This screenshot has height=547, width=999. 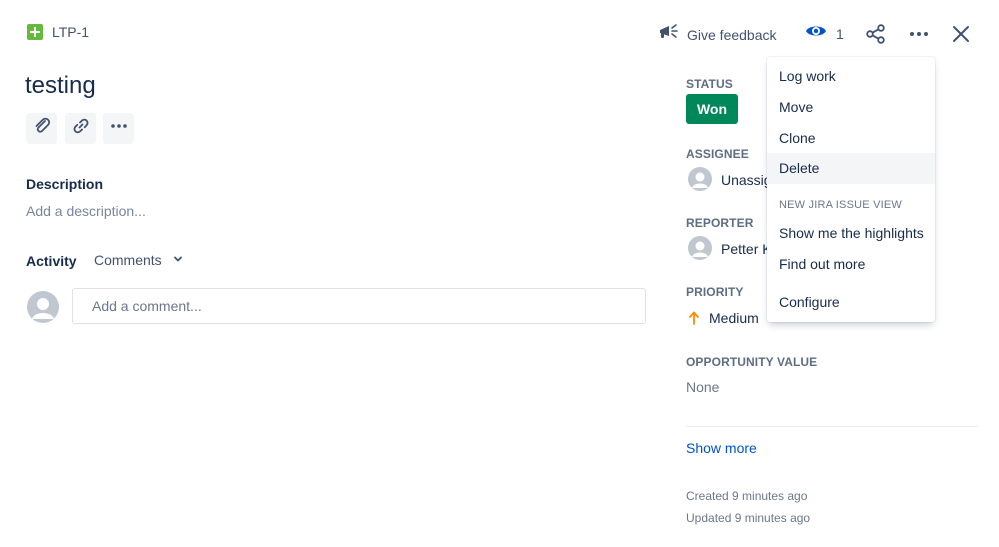 I want to click on activity-heading: Activity, so click(x=51, y=261).